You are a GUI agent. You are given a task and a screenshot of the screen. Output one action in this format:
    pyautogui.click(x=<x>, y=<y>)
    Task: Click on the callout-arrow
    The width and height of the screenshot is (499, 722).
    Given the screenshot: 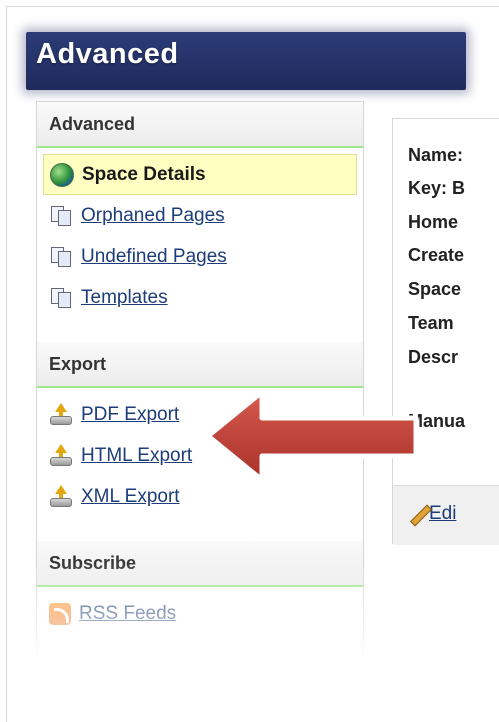 What is the action you would take?
    pyautogui.click(x=312, y=436)
    